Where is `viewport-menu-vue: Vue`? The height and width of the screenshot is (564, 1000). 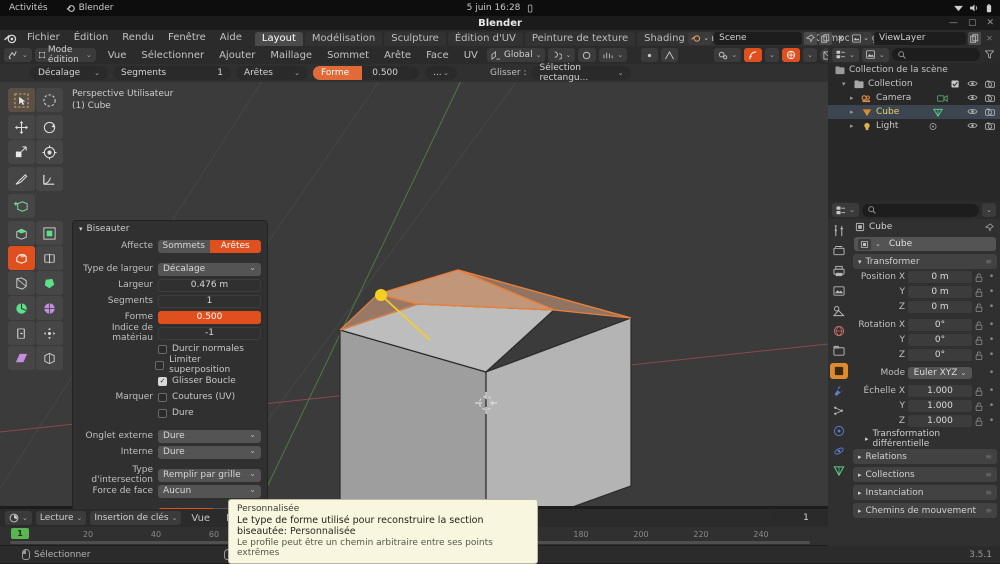 viewport-menu-vue: Vue is located at coordinates (117, 55).